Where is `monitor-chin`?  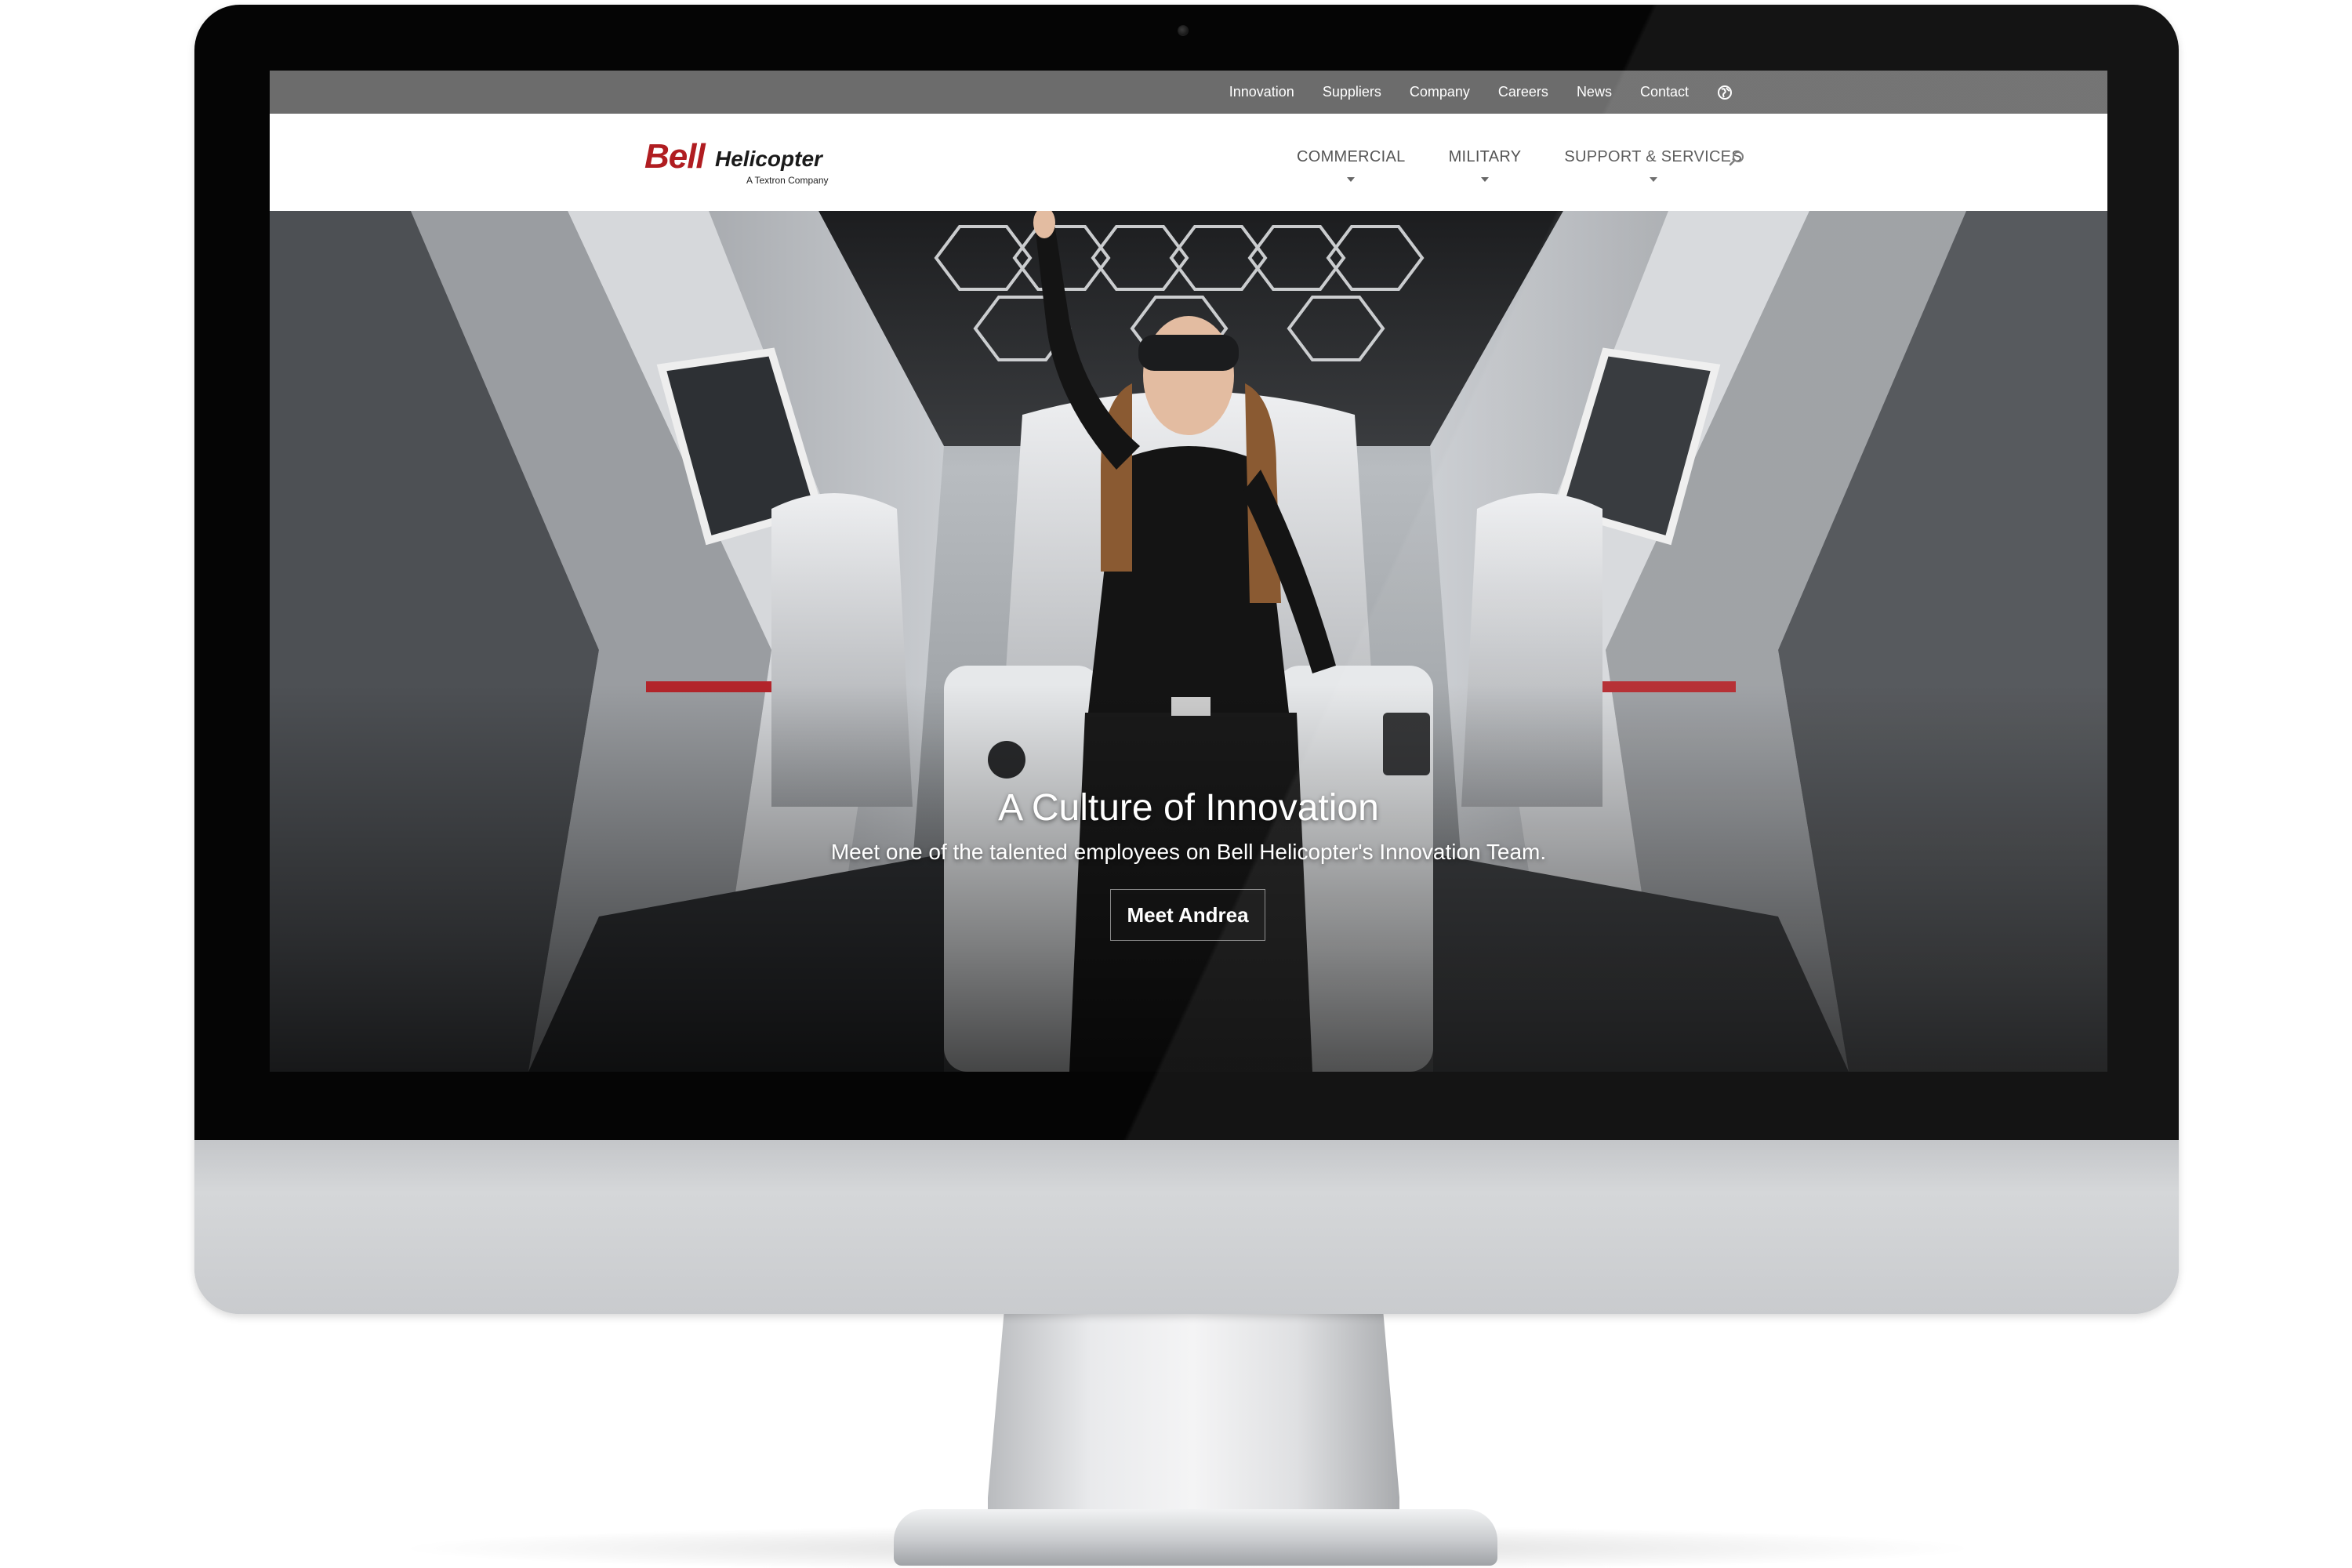 monitor-chin is located at coordinates (1186, 1227).